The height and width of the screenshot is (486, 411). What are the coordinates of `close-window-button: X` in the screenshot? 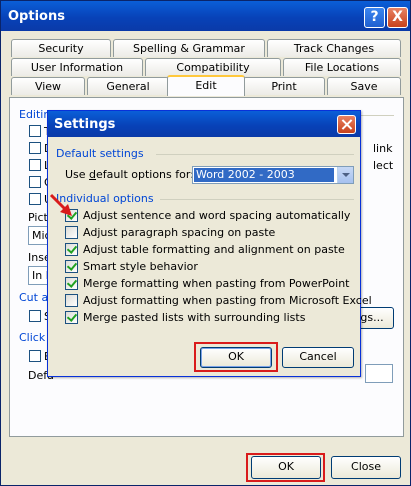 It's located at (397, 17).